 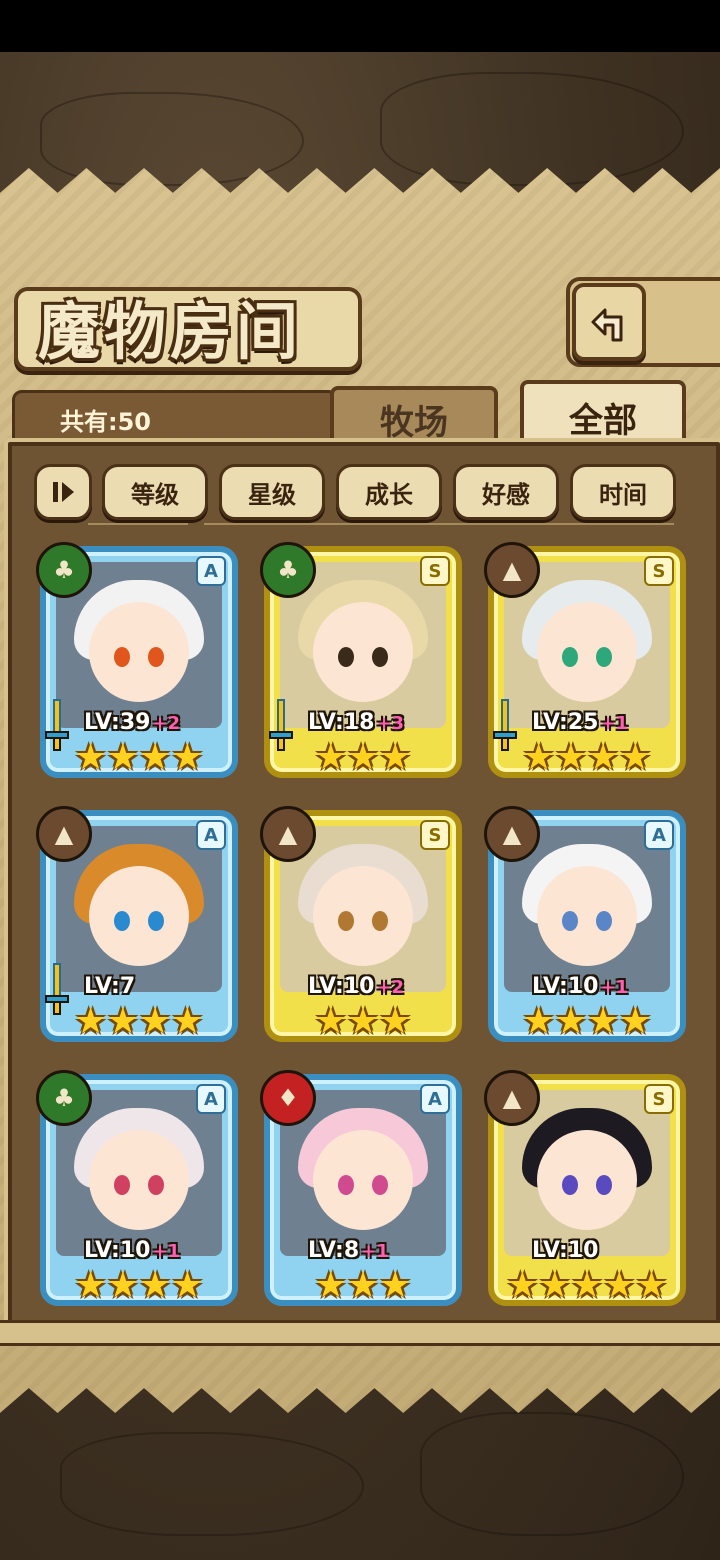 I want to click on back-button, so click(x=609, y=322).